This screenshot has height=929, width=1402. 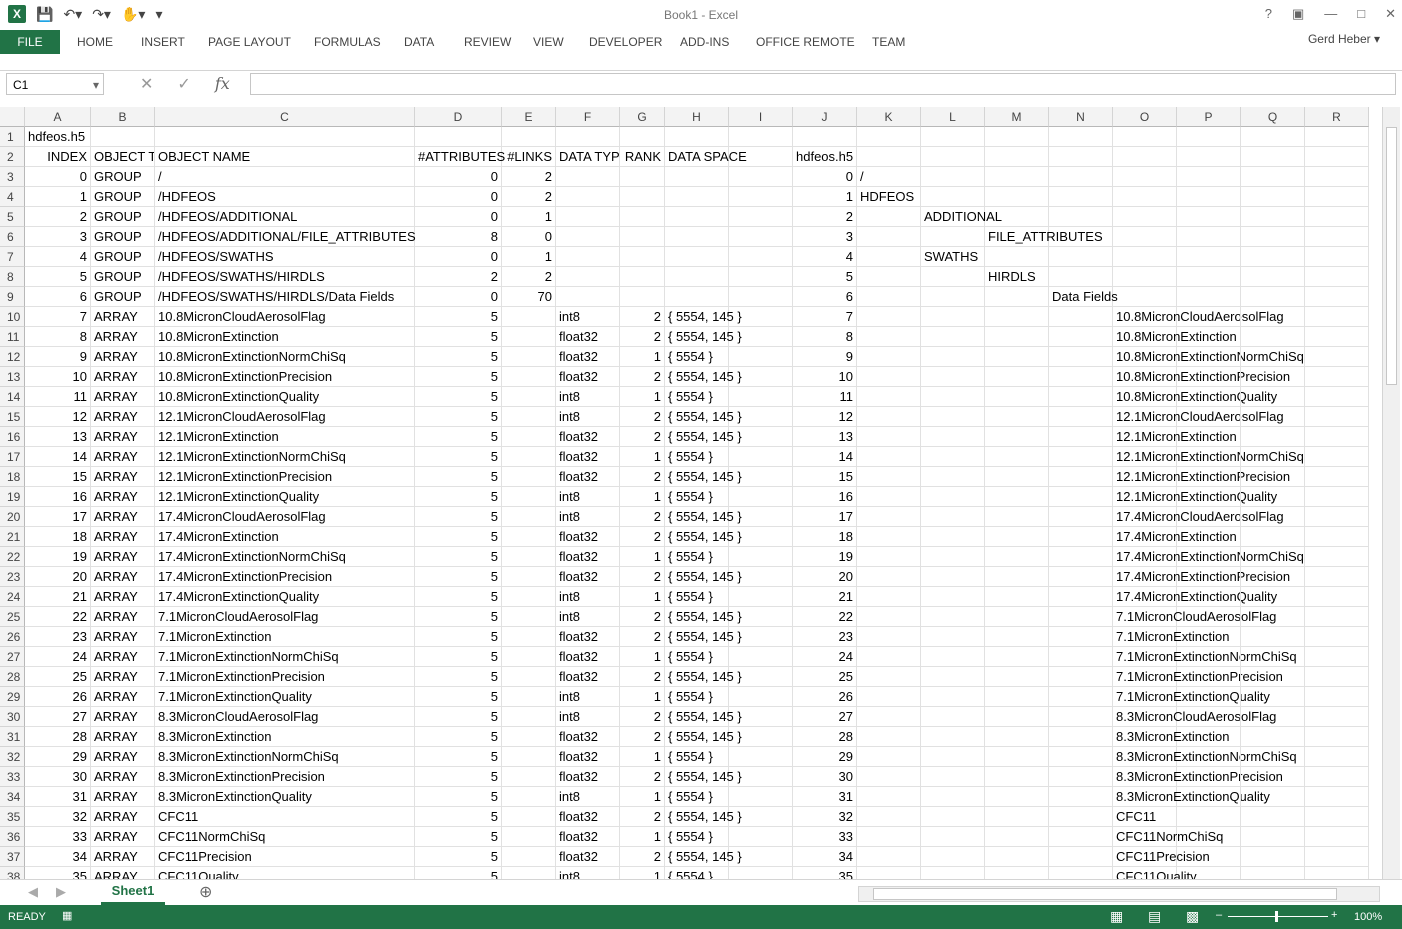 What do you see at coordinates (1337, 397) in the screenshot?
I see `cell-r14` at bounding box center [1337, 397].